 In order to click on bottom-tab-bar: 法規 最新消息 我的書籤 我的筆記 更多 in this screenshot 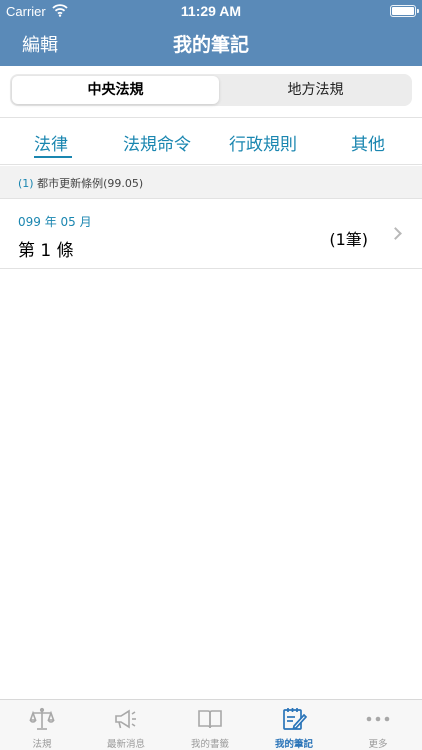, I will do `click(211, 724)`.